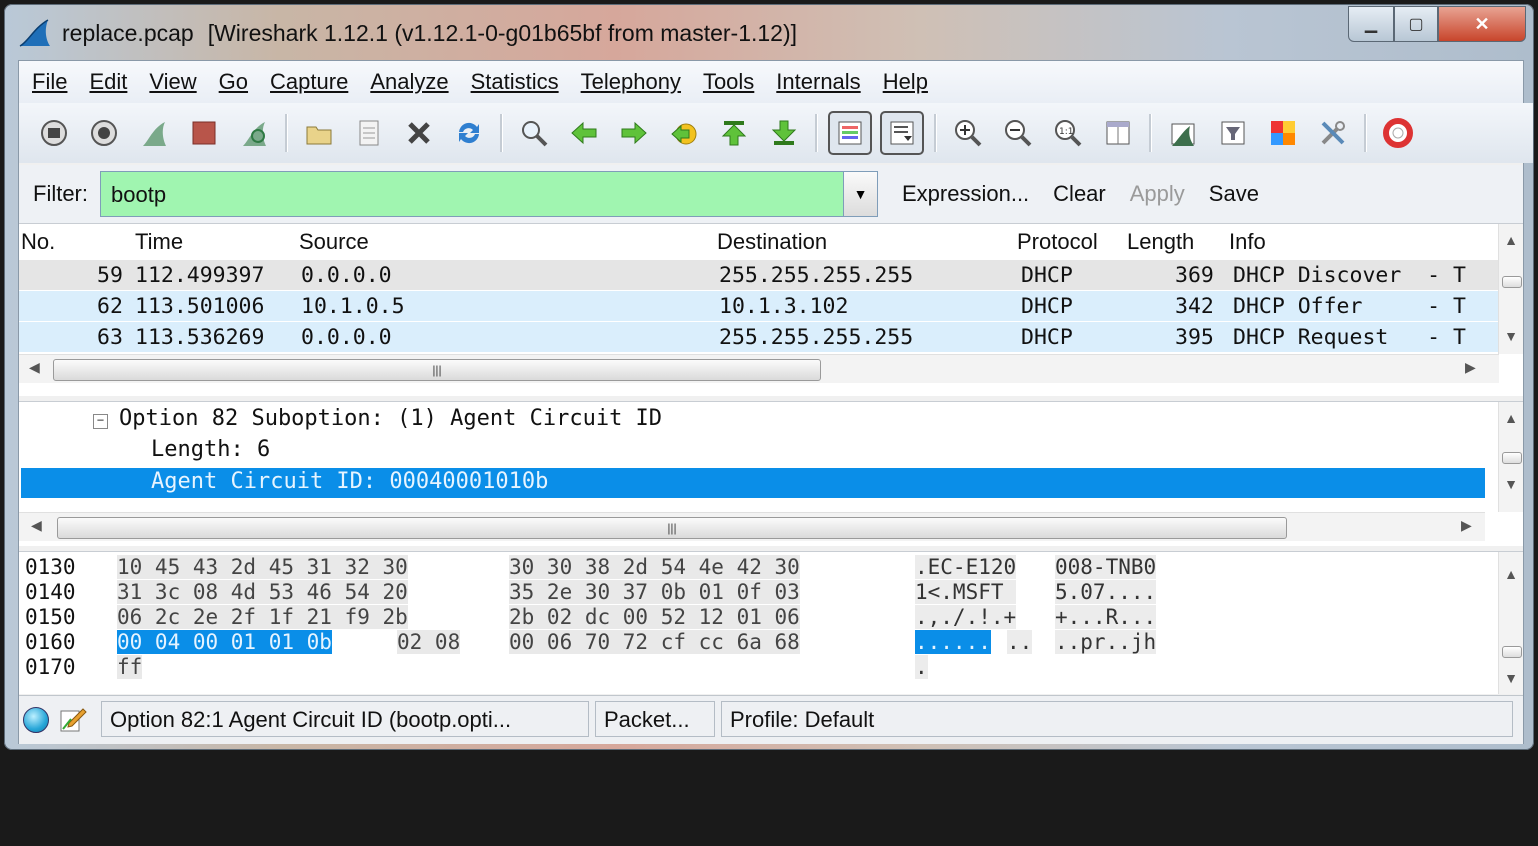 The image size is (1538, 846). I want to click on menu-help: Help, so click(905, 82).